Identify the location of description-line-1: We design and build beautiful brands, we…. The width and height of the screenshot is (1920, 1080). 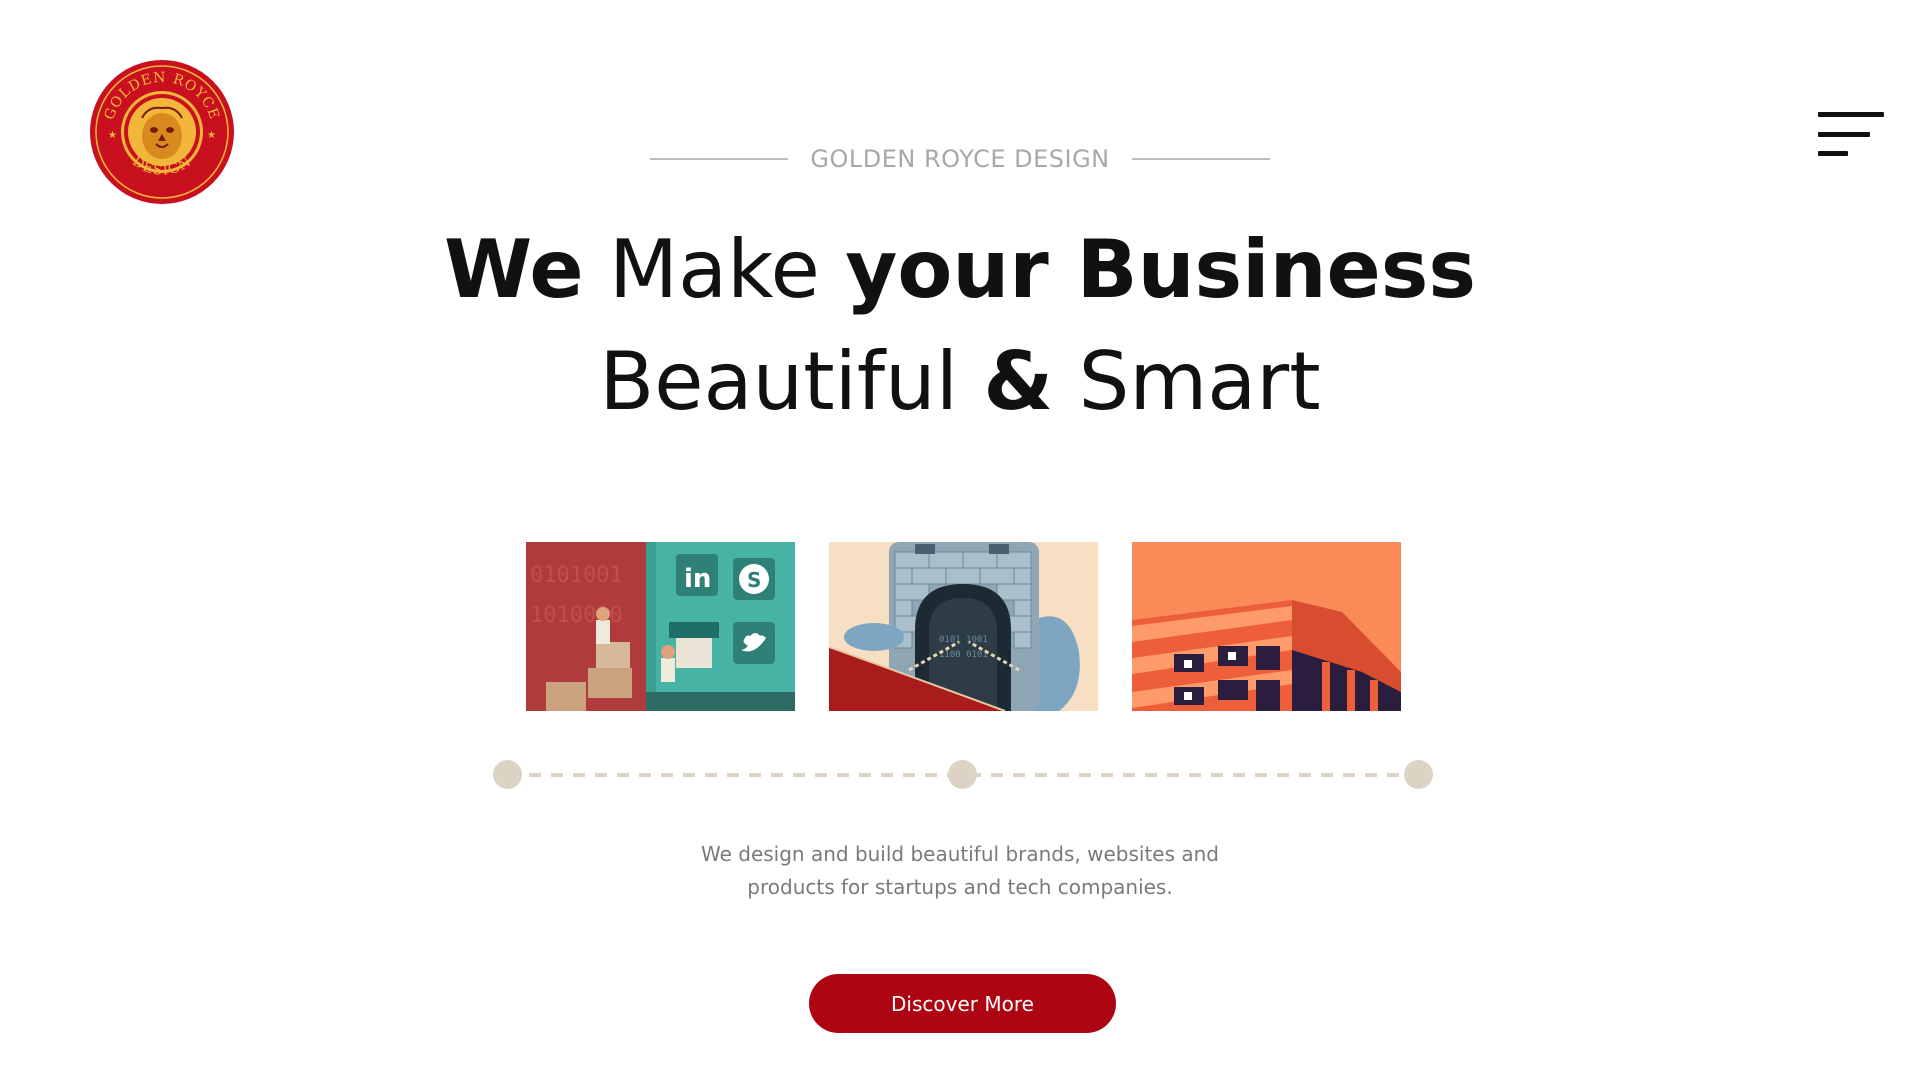
(960, 854).